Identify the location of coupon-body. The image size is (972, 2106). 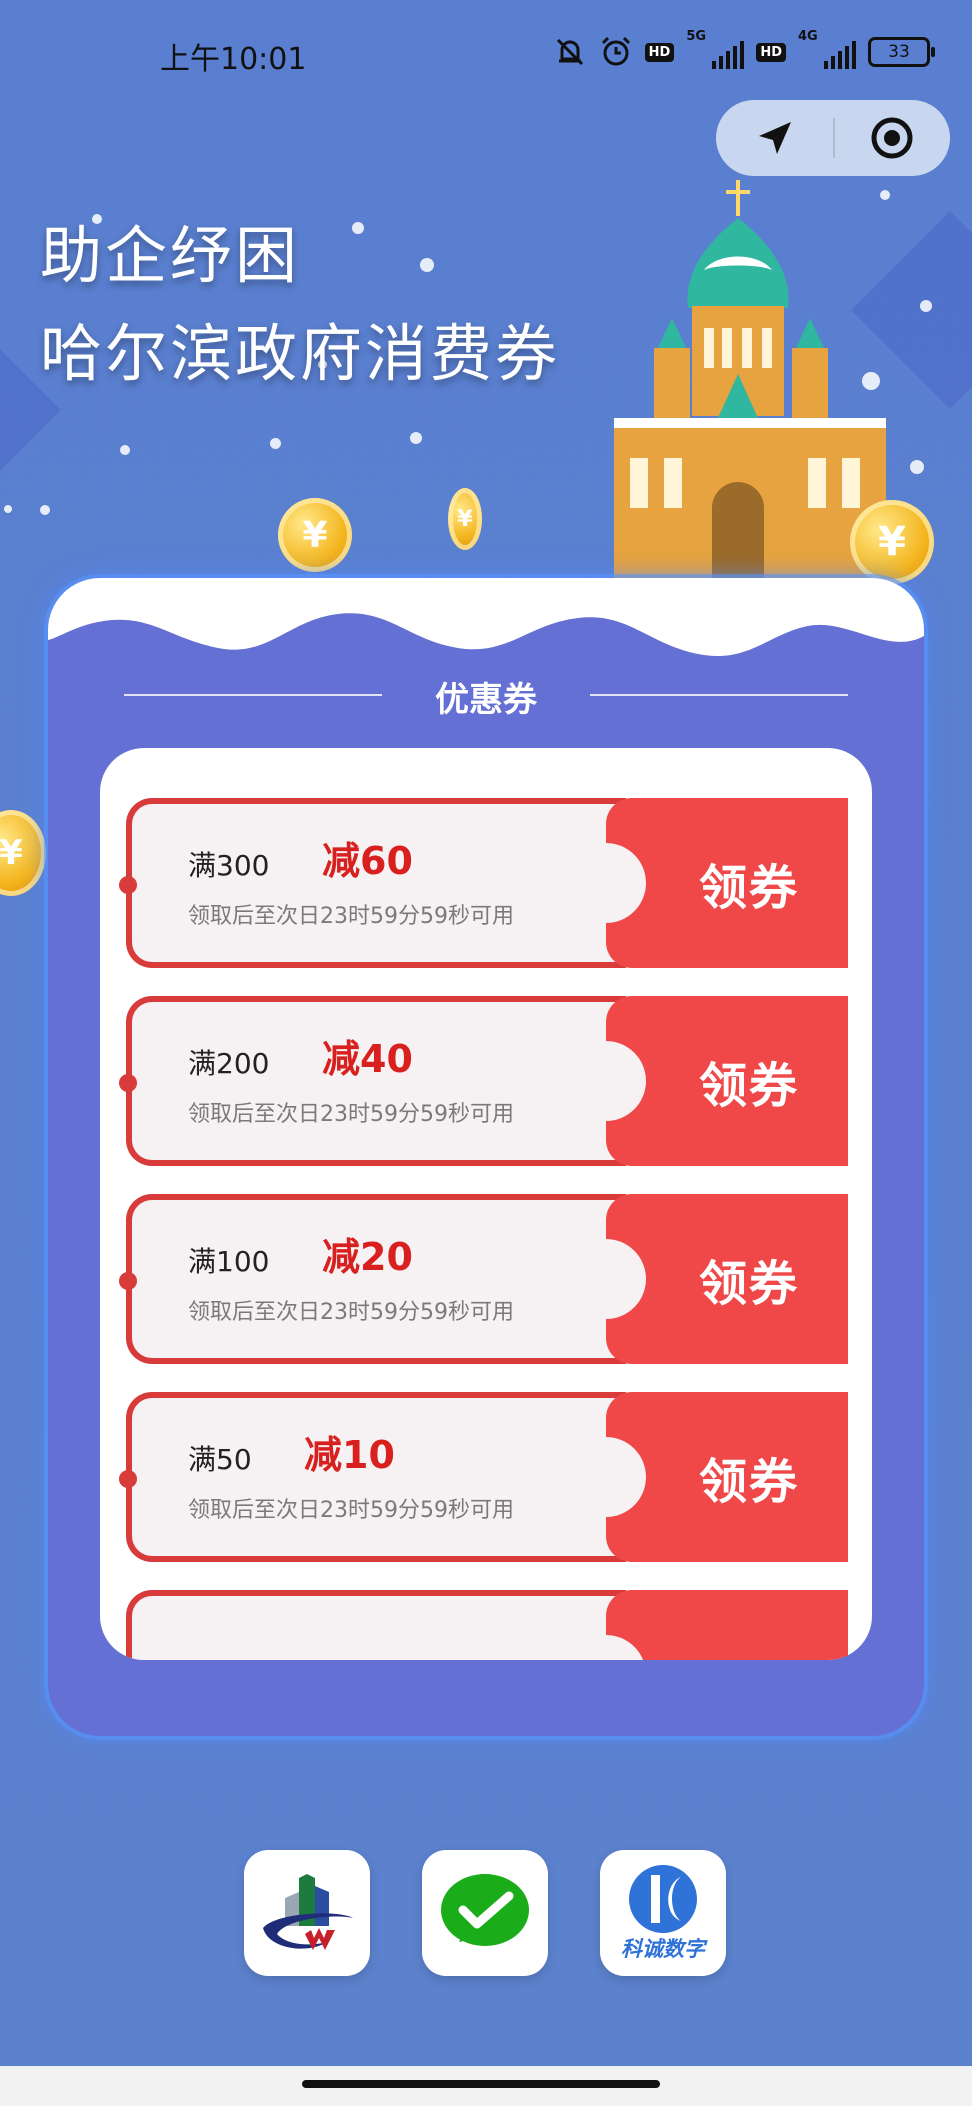
(376, 1625).